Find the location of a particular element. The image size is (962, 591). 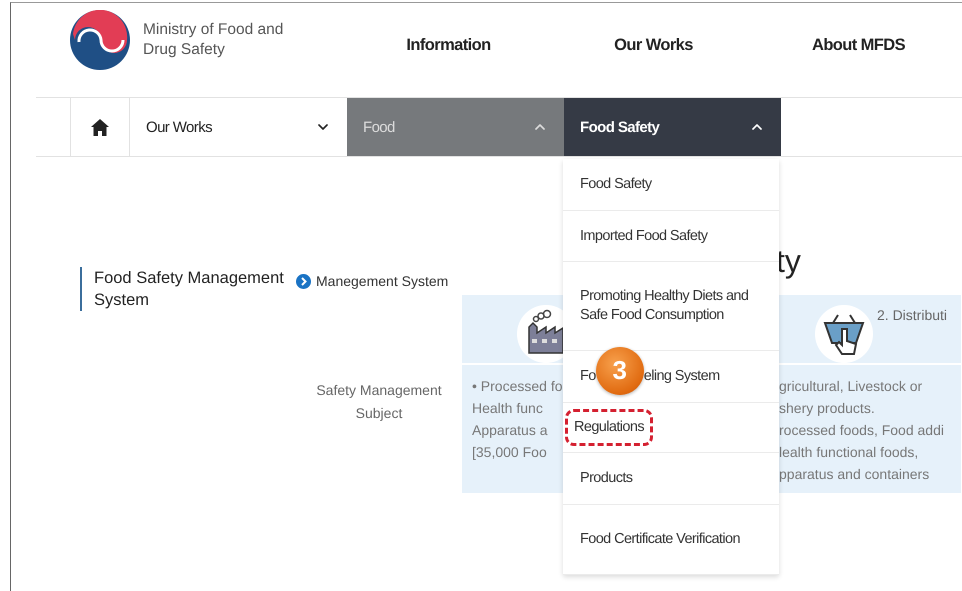

cell-text-line: • Processed fo is located at coordinates (517, 386).